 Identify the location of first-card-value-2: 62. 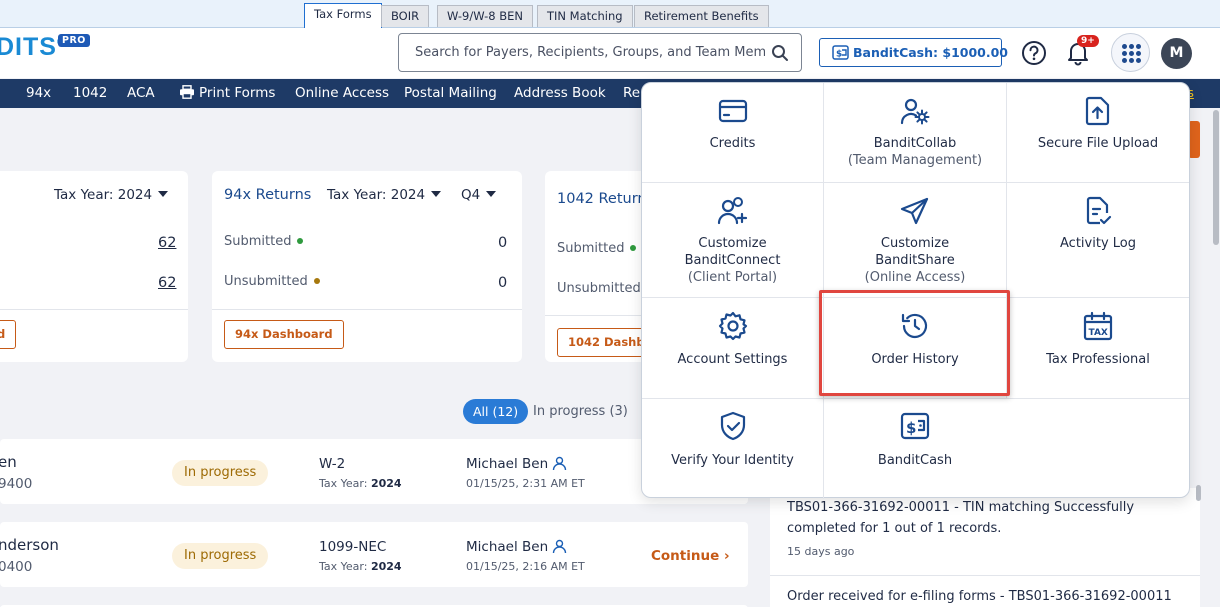
(167, 283).